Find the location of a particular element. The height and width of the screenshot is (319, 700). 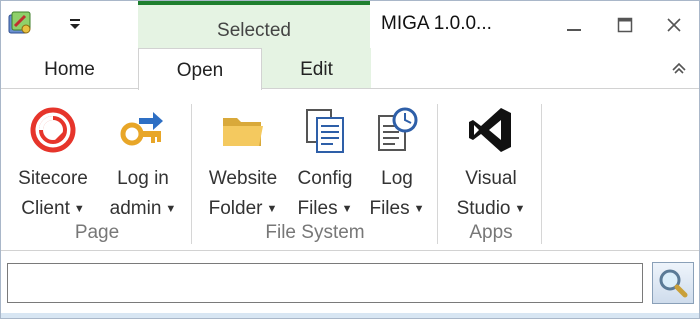

search-icon is located at coordinates (673, 283).